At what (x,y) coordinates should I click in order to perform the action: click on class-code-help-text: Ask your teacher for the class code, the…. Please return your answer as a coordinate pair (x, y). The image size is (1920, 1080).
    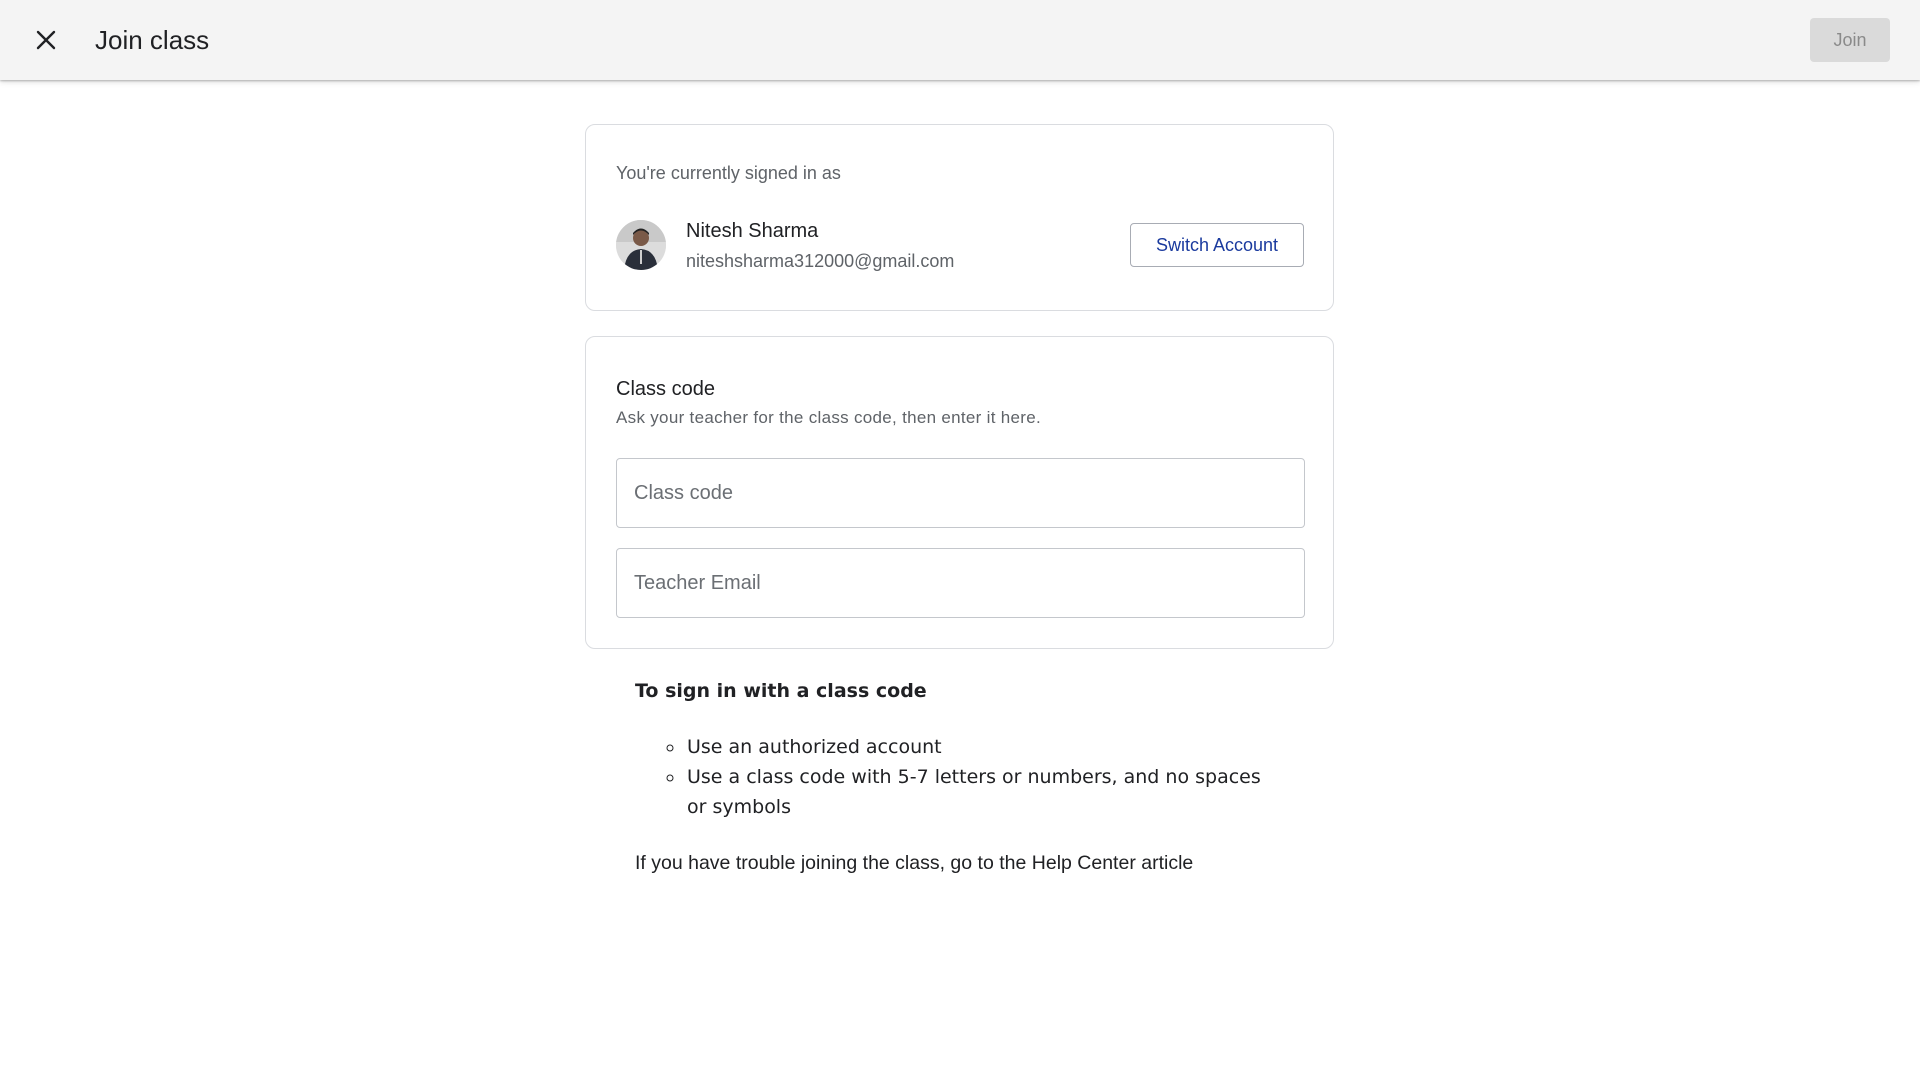
    Looking at the image, I should click on (829, 417).